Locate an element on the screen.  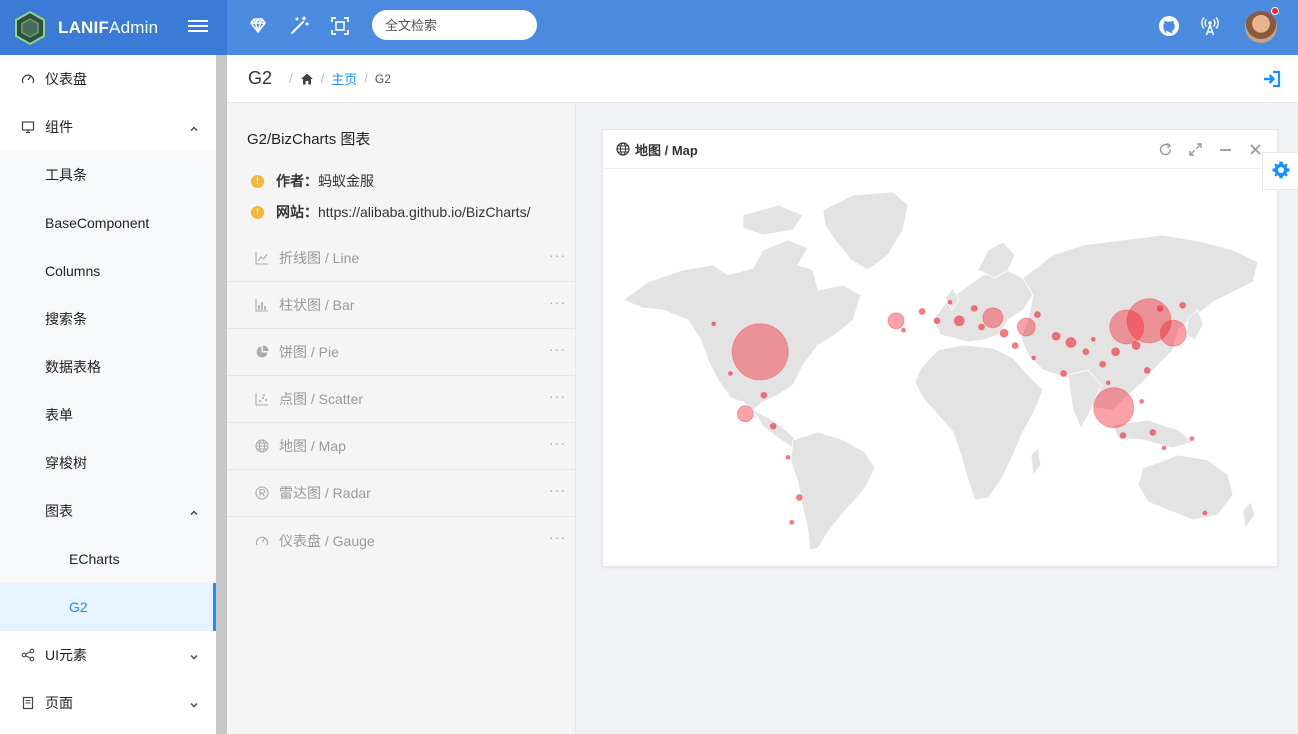
new-zealand is located at coordinates (1249, 515).